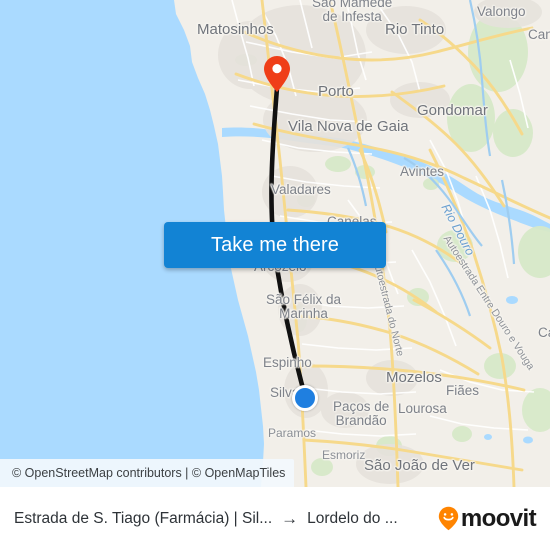 Image resolution: width=550 pixels, height=550 pixels. I want to click on moovit-logo: moovit, so click(487, 518).